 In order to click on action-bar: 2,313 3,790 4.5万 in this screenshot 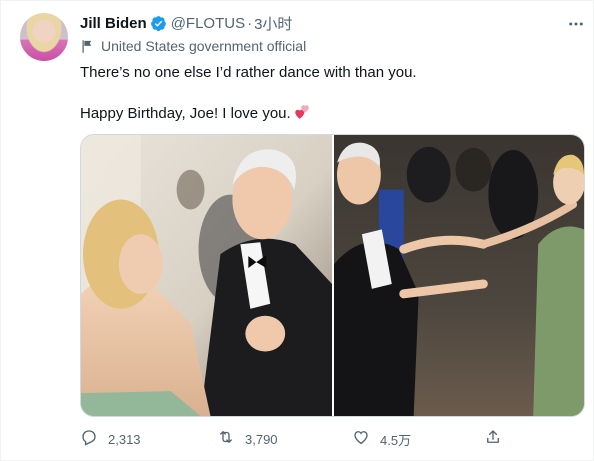, I will do `click(295, 439)`.